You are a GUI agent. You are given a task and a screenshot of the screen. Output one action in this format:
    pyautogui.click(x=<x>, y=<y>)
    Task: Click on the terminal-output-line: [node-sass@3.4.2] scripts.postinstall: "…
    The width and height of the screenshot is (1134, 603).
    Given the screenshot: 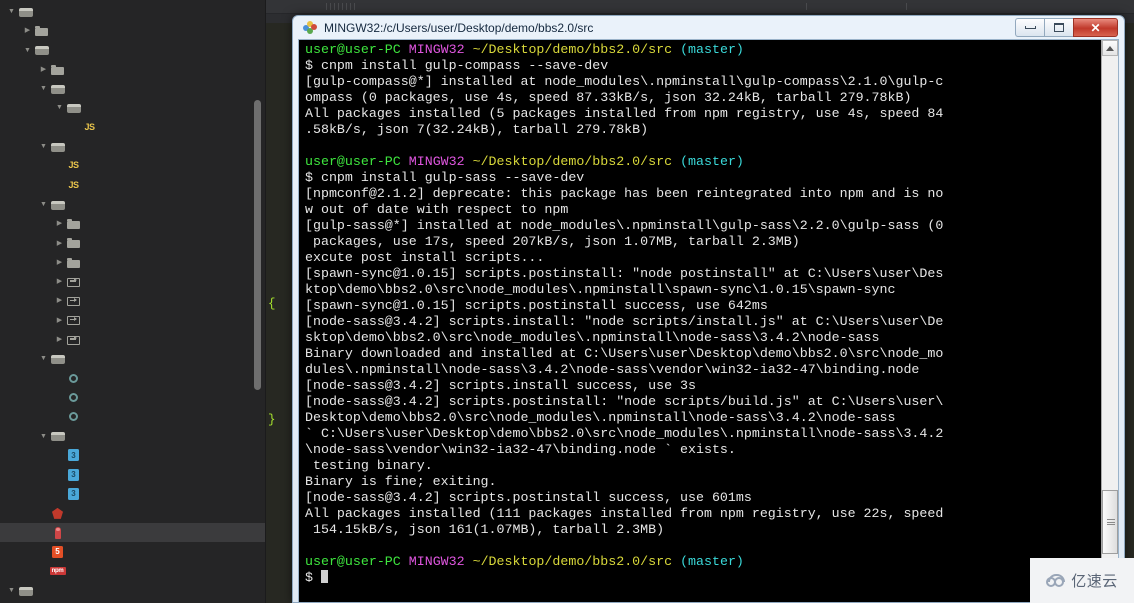 What is the action you would take?
    pyautogui.click(x=624, y=401)
    